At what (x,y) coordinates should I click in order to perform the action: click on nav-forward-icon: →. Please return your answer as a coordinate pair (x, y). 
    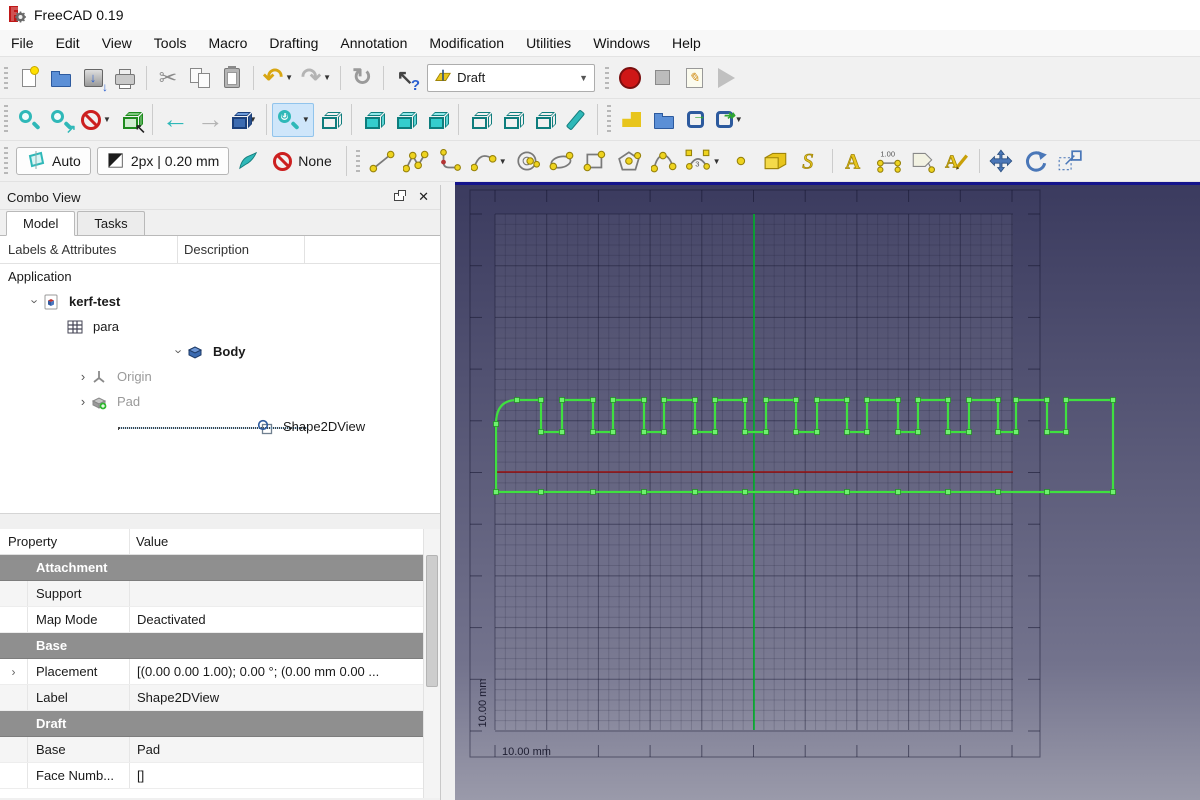
    Looking at the image, I should click on (210, 120).